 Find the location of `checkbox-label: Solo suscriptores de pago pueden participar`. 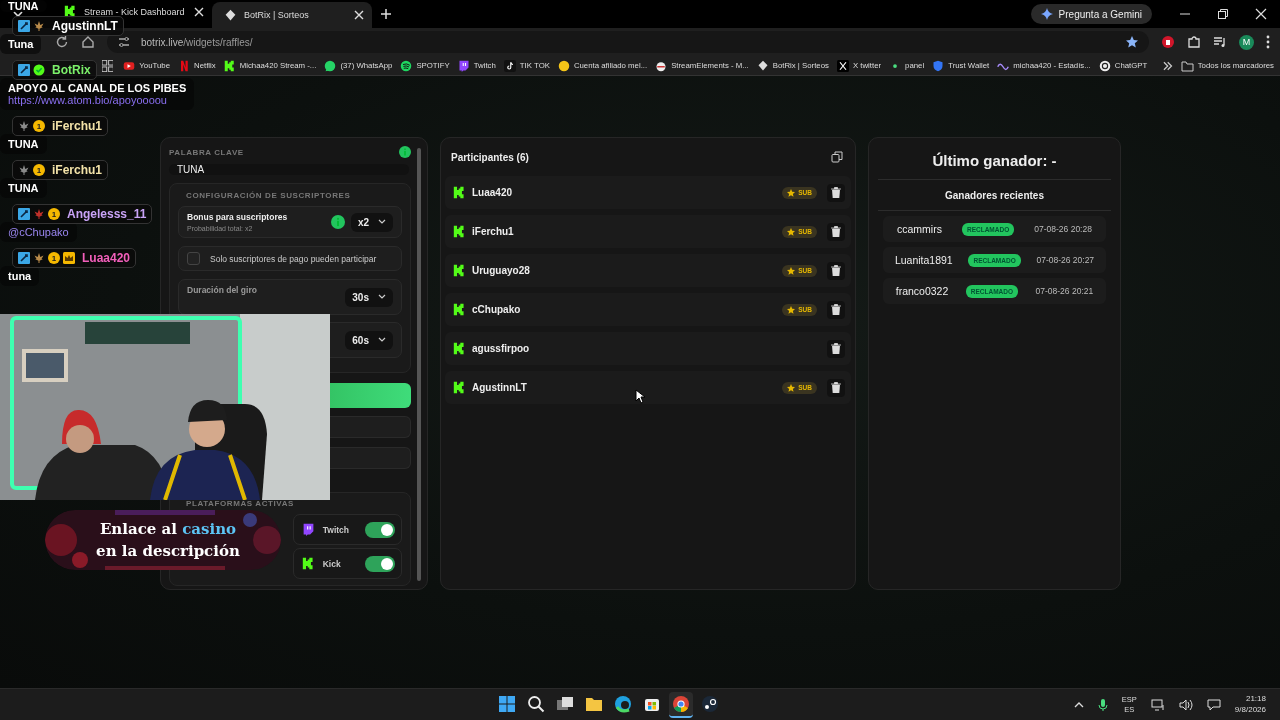

checkbox-label: Solo suscriptores de pago pueden participar is located at coordinates (293, 258).